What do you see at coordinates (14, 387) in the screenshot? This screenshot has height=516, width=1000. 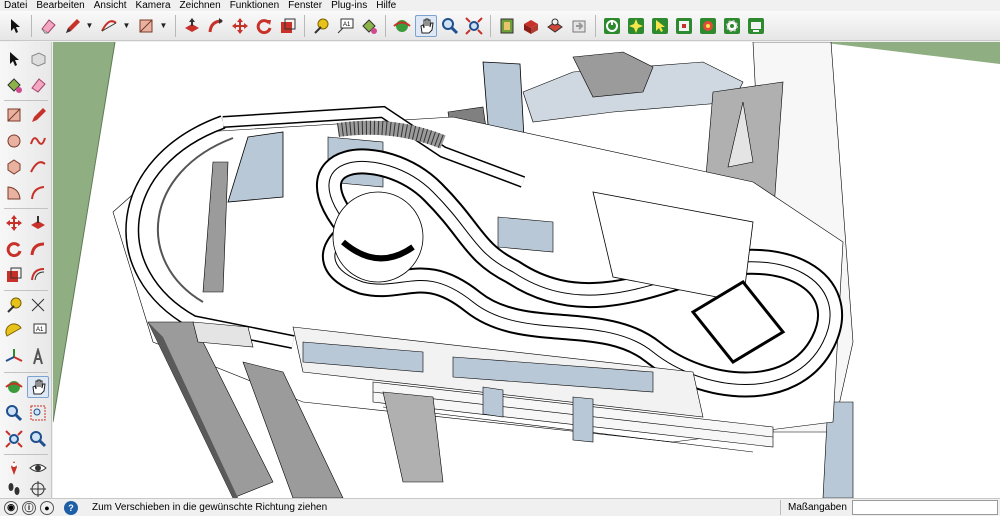 I see `left-orbit-button` at bounding box center [14, 387].